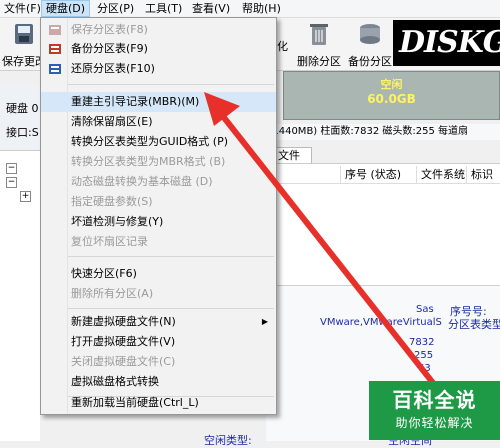  I want to click on menu-item-delete-all-partitions: 删除所有分区(A), so click(158, 294).